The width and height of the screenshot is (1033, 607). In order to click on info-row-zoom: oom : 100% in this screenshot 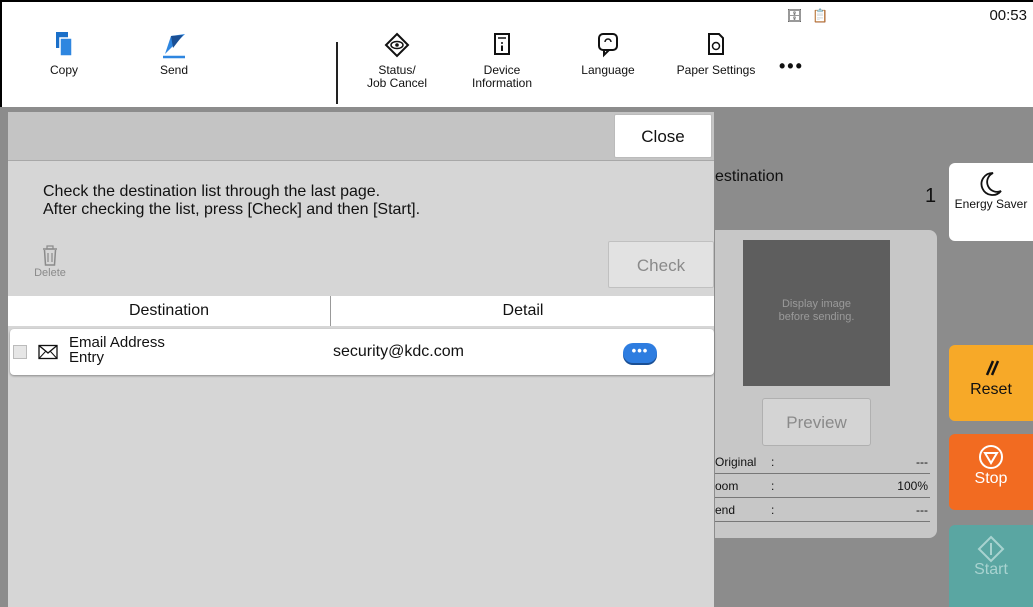, I will do `click(822, 487)`.